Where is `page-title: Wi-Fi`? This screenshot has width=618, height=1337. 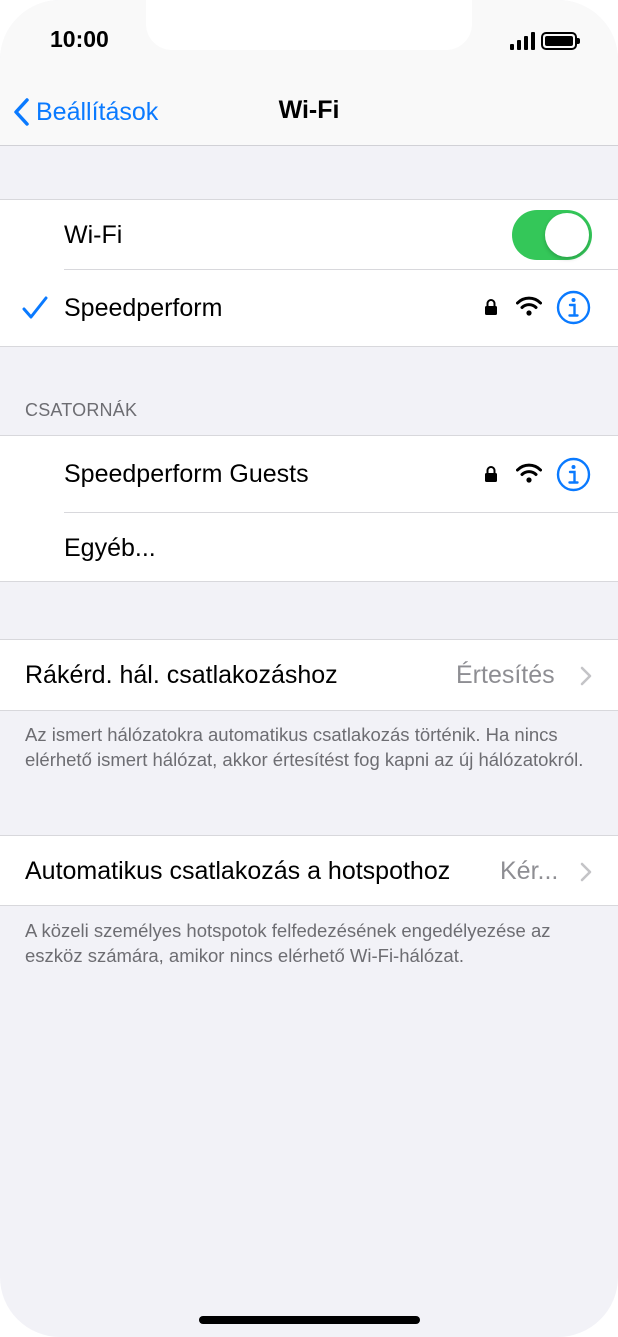
page-title: Wi-Fi is located at coordinates (309, 110).